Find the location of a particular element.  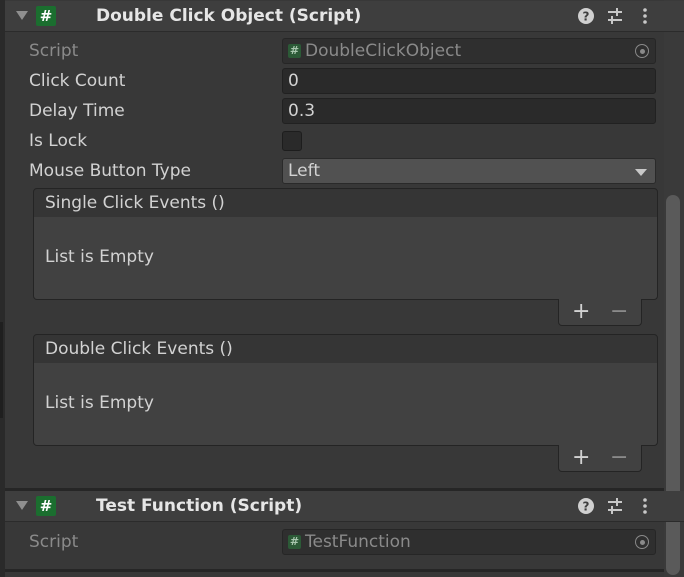

event-list-title: Single Click Events () is located at coordinates (135, 203).